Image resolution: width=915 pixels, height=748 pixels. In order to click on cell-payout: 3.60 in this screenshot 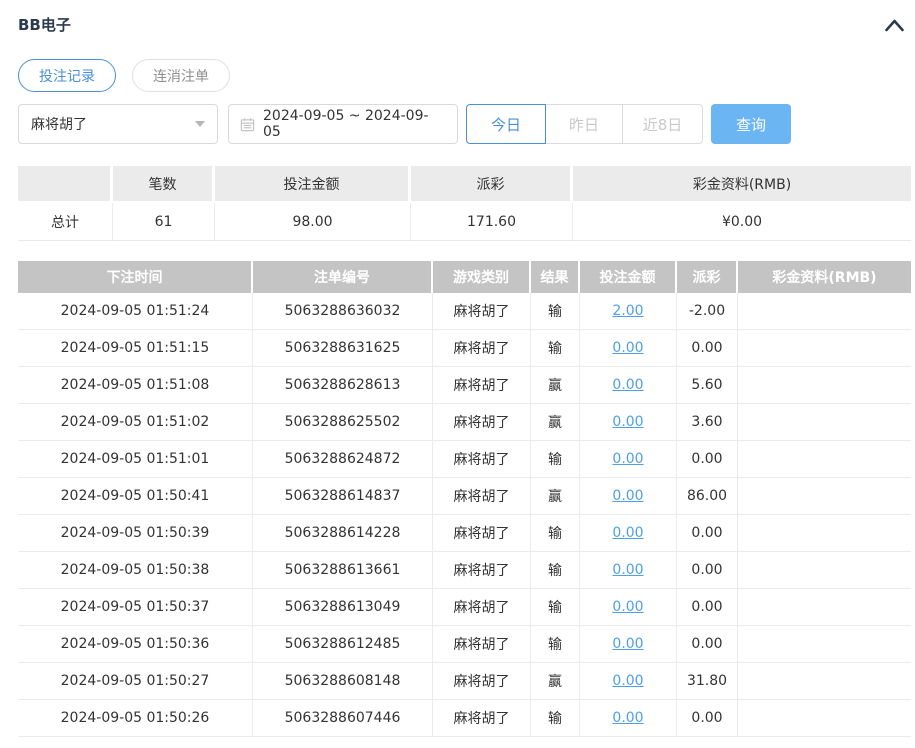, I will do `click(707, 422)`.